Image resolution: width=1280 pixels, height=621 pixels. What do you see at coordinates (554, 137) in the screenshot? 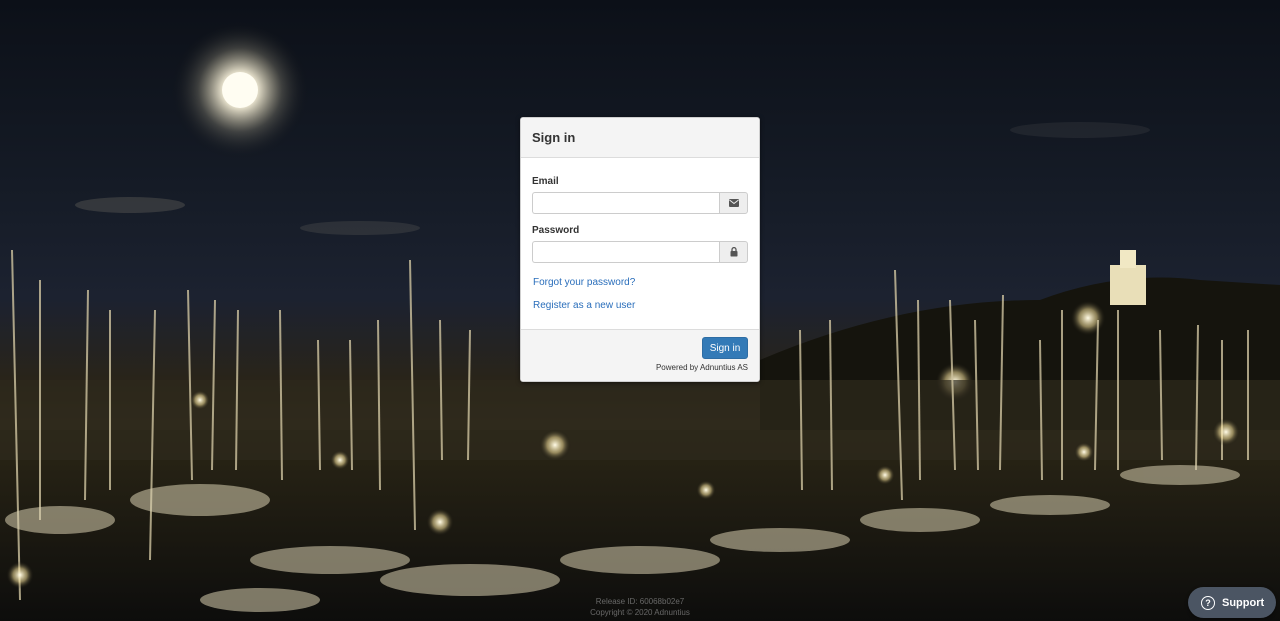
I see `panel-title: Sign in` at bounding box center [554, 137].